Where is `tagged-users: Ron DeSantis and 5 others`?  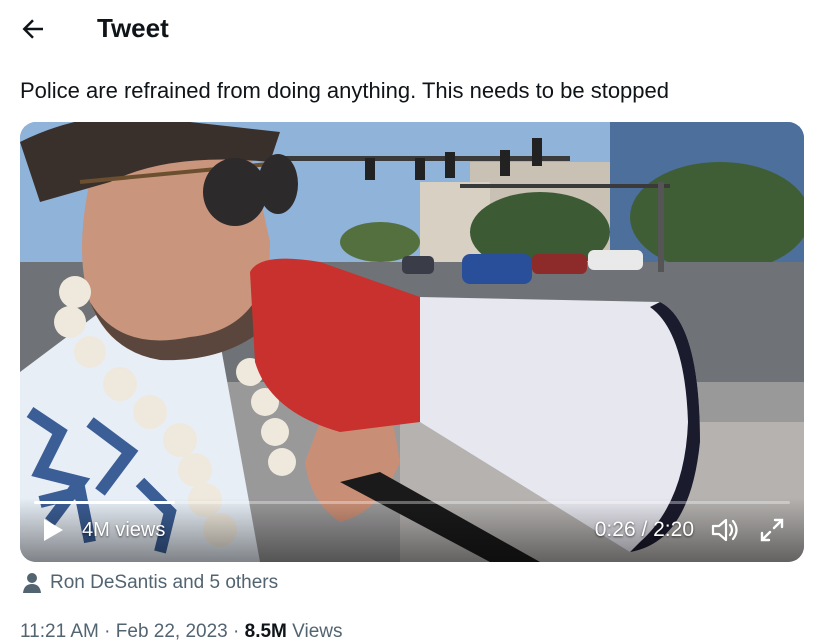 tagged-users: Ron DeSantis and 5 others is located at coordinates (150, 583).